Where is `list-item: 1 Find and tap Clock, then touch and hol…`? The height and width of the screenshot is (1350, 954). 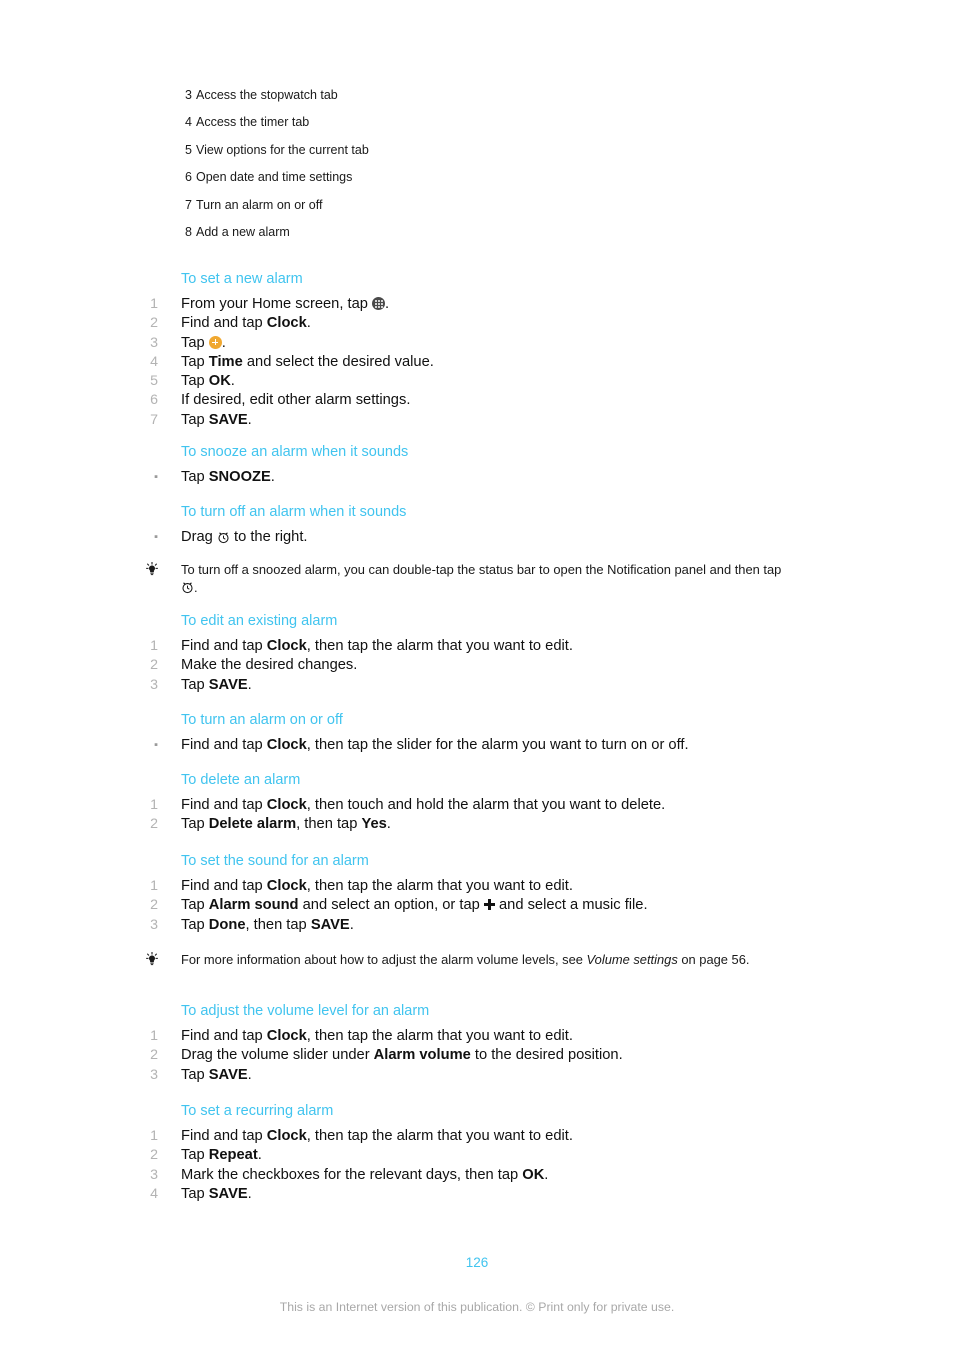
list-item: 1 Find and tap Clock, then touch and hol… is located at coordinates (477, 805).